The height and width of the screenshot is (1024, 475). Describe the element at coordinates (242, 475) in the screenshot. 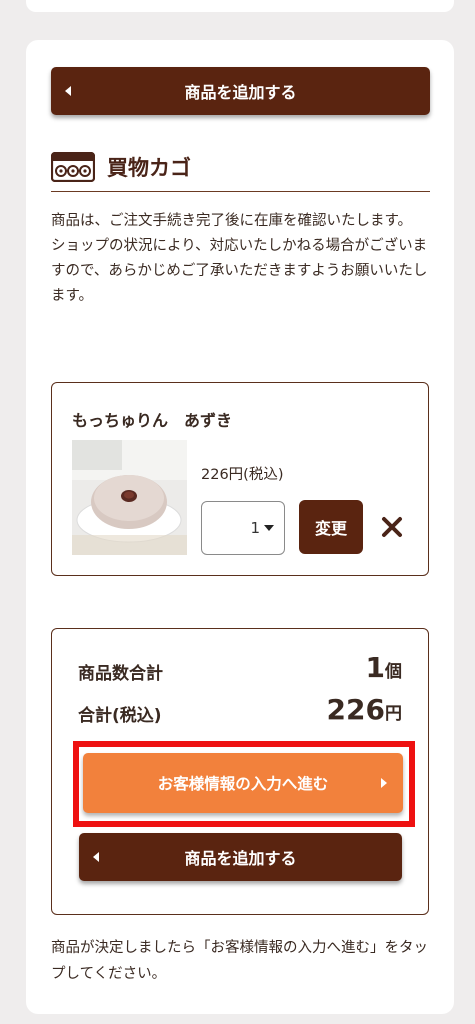

I see `item-price: 226円(税込)` at that location.